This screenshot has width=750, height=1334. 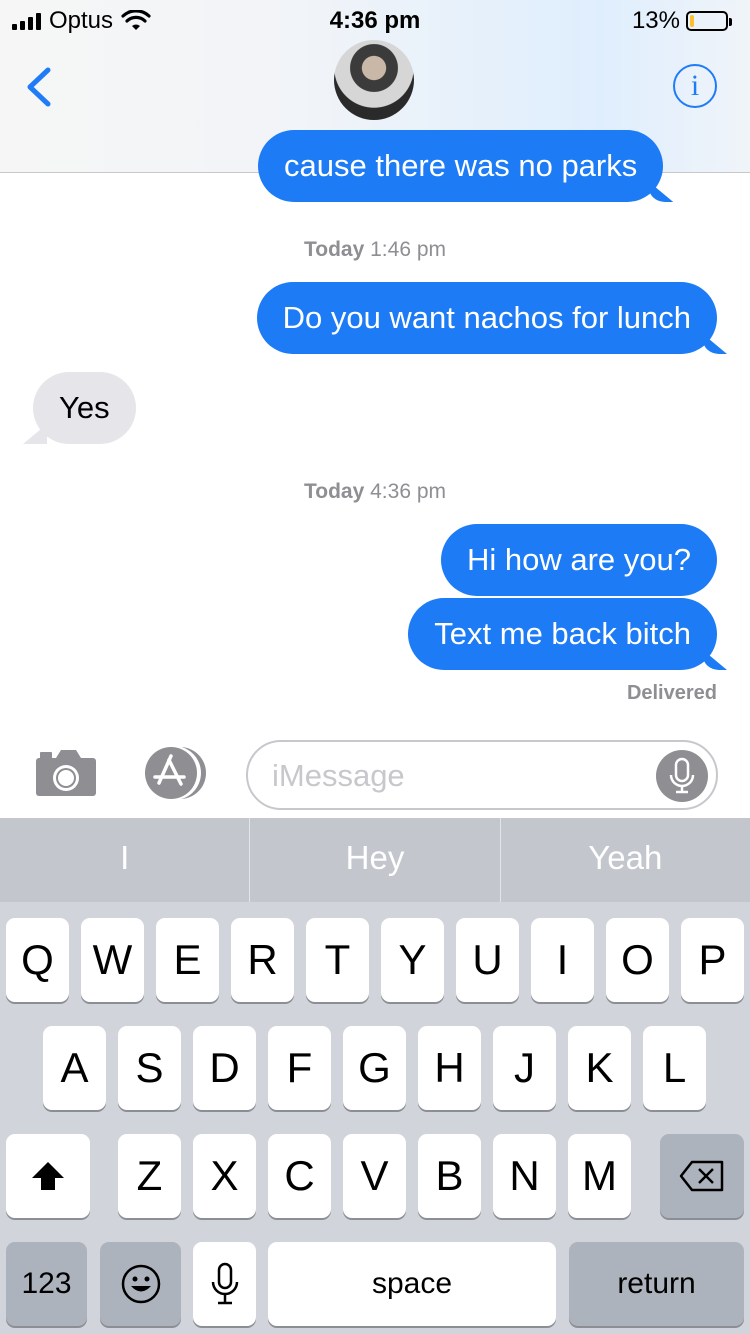 I want to click on key-l: L, so click(x=674, y=1068).